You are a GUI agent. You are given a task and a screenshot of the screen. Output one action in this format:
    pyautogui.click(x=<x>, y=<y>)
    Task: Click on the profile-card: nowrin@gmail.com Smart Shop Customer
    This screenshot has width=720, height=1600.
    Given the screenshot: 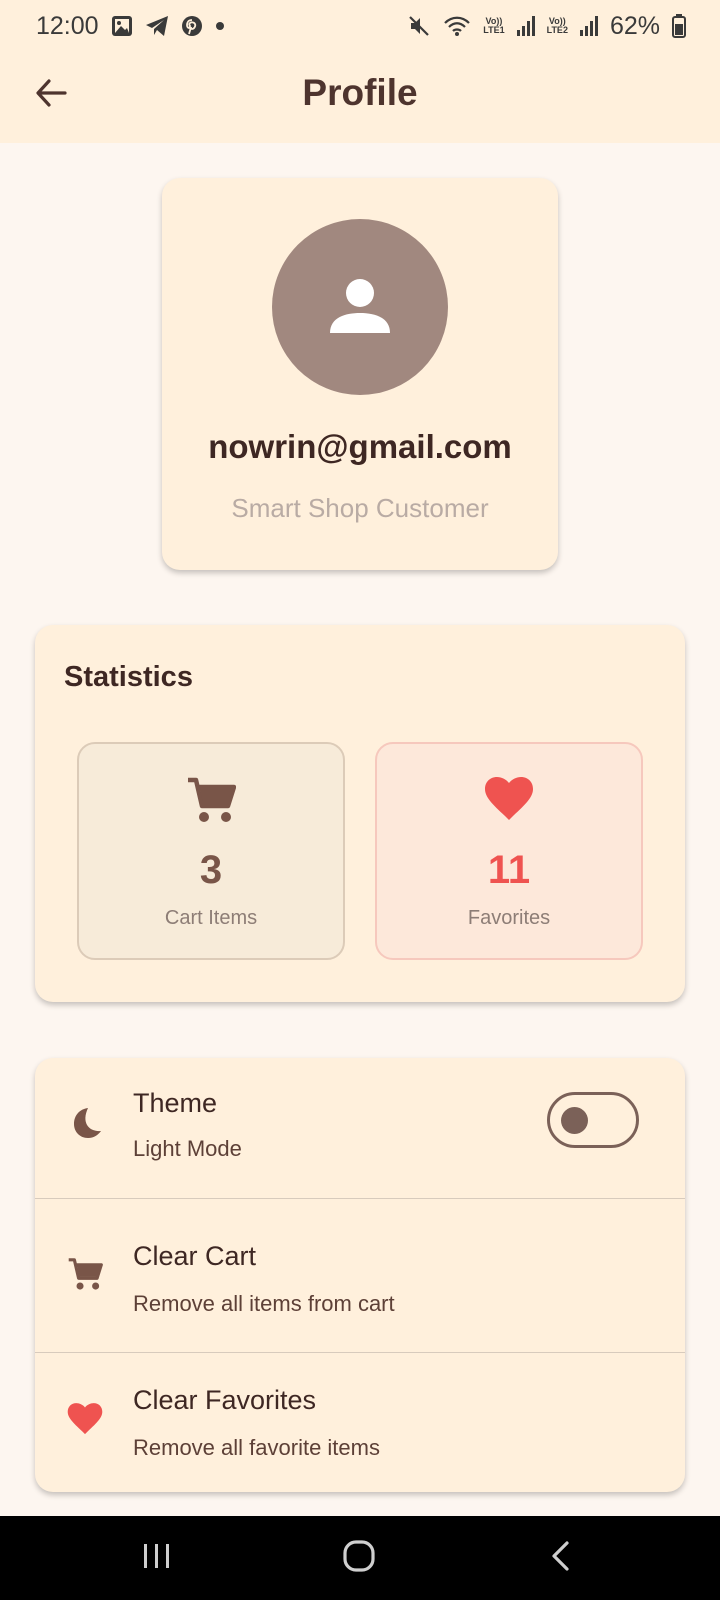 What is the action you would take?
    pyautogui.click(x=360, y=374)
    